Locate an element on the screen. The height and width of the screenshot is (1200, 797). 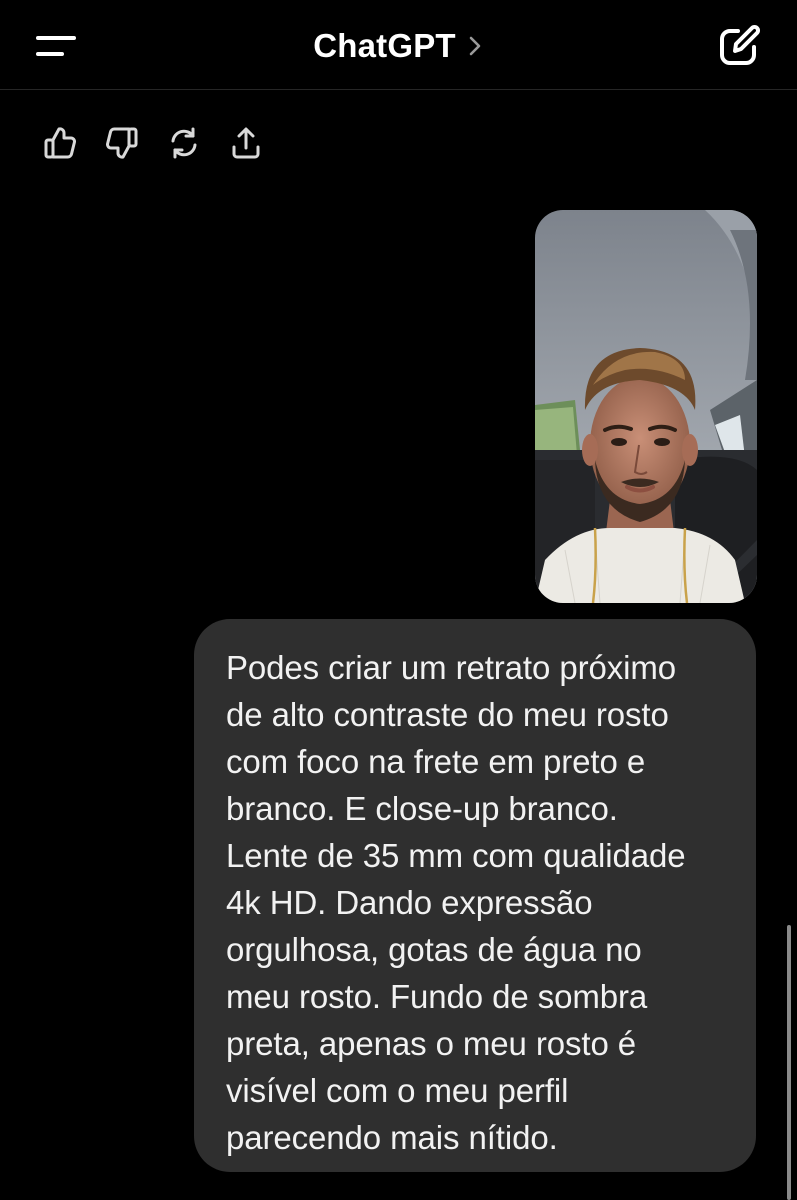
message-line: preta, apenas o meu rosto é is located at coordinates (431, 1043).